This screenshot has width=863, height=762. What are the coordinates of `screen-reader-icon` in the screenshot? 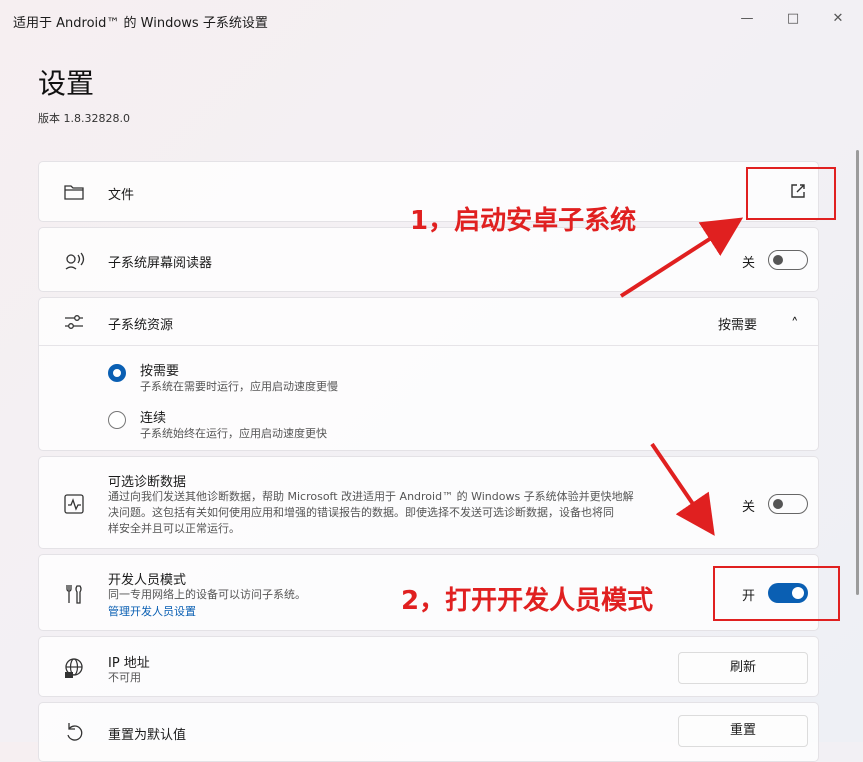 It's located at (74, 261).